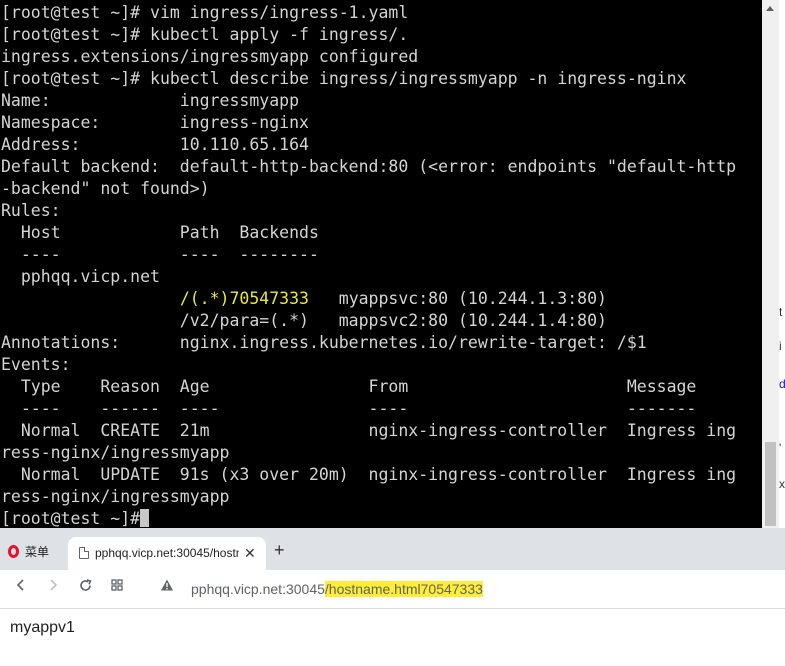 The width and height of the screenshot is (785, 666). I want to click on edge-fragment: d, so click(782, 384).